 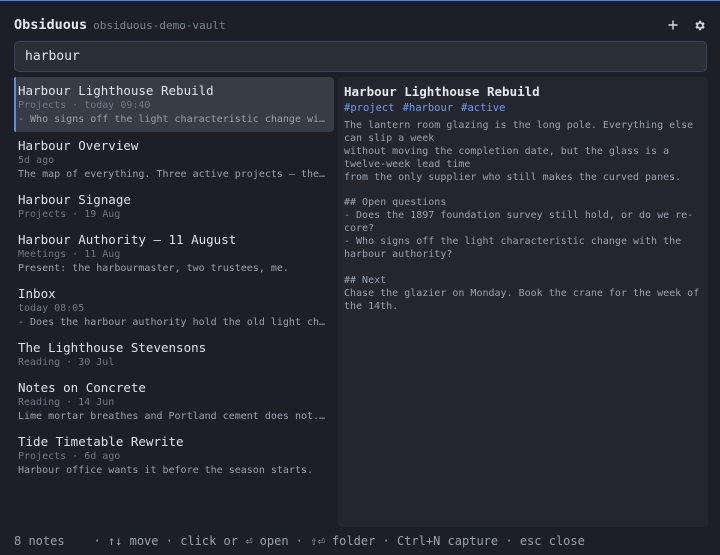 What do you see at coordinates (369, 108) in the screenshot?
I see `preview-tag: #project` at bounding box center [369, 108].